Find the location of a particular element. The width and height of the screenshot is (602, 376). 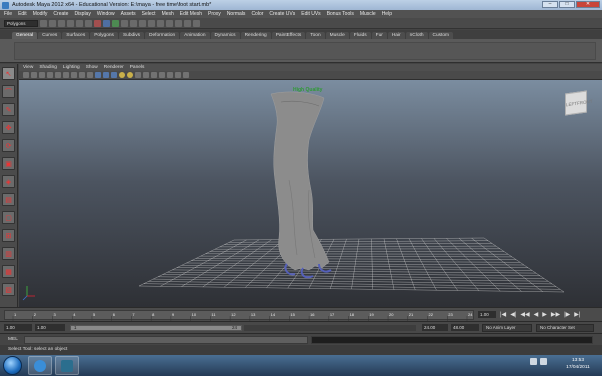

playback-start-field: 1.00 is located at coordinates (50, 327).